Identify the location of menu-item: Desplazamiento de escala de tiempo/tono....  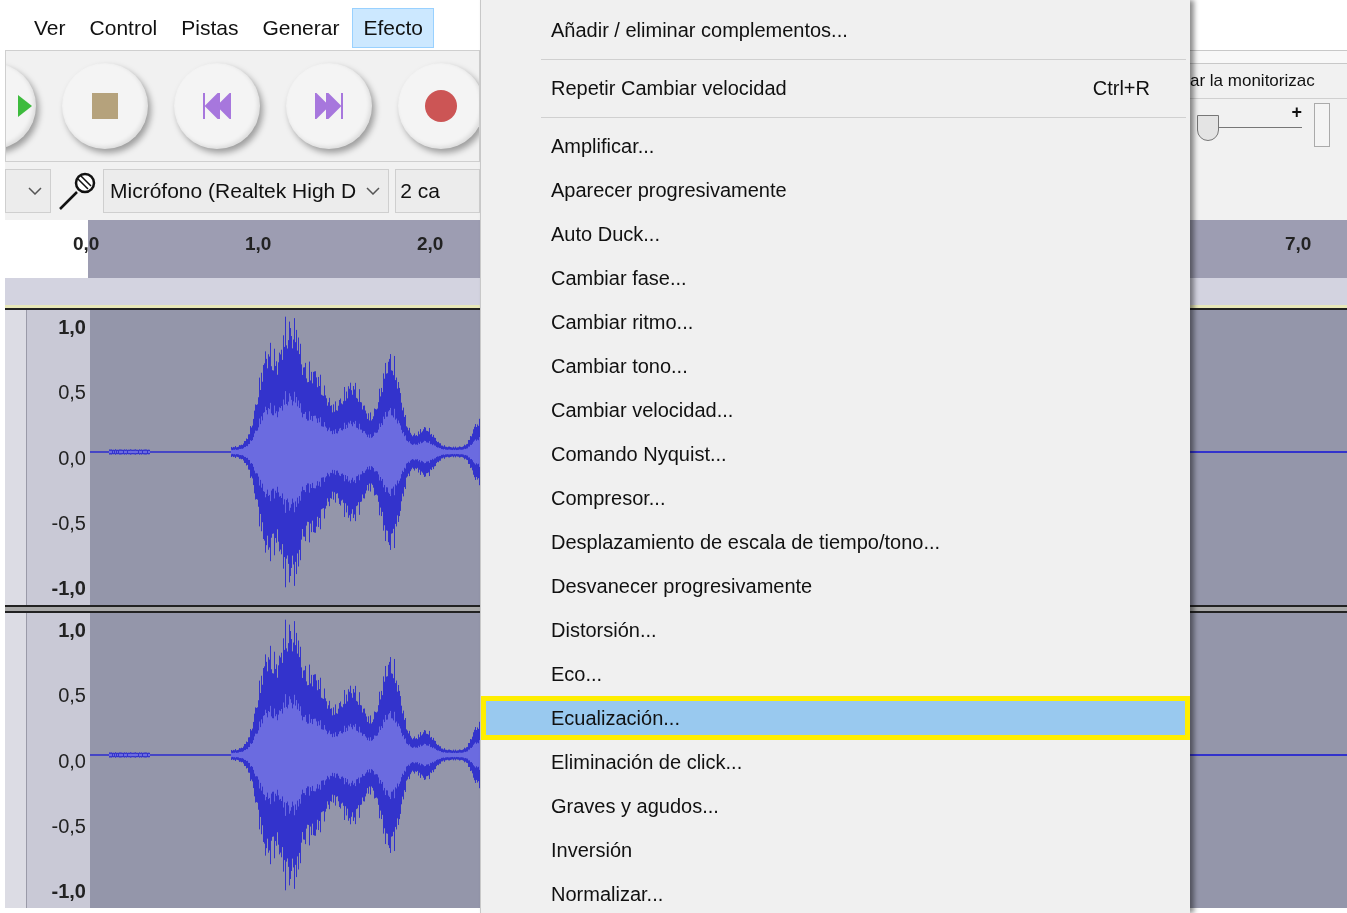
(835, 542).